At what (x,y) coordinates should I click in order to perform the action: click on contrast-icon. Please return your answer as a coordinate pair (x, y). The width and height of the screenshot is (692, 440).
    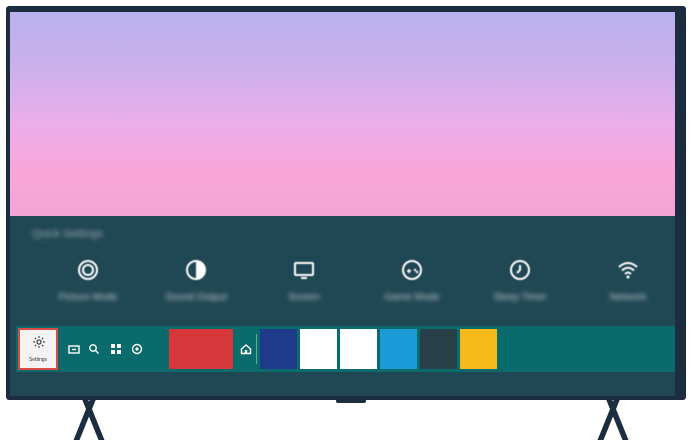
    Looking at the image, I should click on (196, 270).